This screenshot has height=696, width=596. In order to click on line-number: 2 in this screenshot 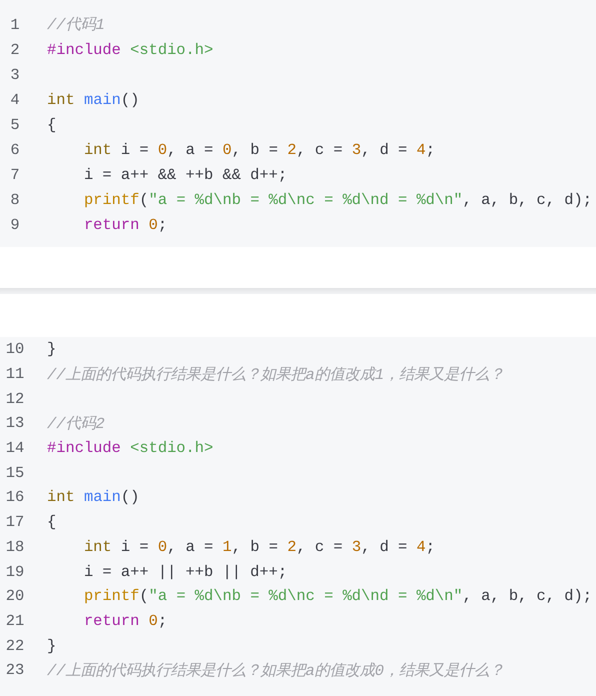, I will do `click(15, 49)`.